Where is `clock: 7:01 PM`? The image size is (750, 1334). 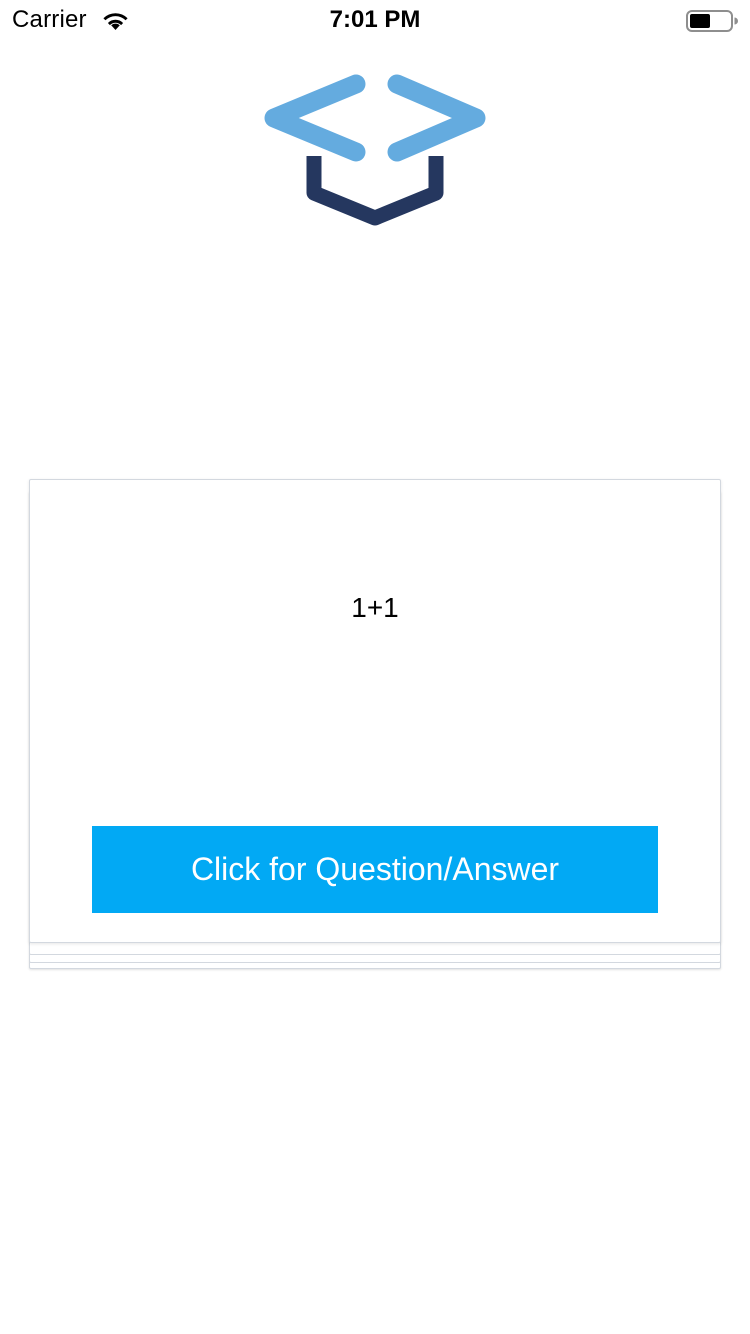
clock: 7:01 PM is located at coordinates (375, 19).